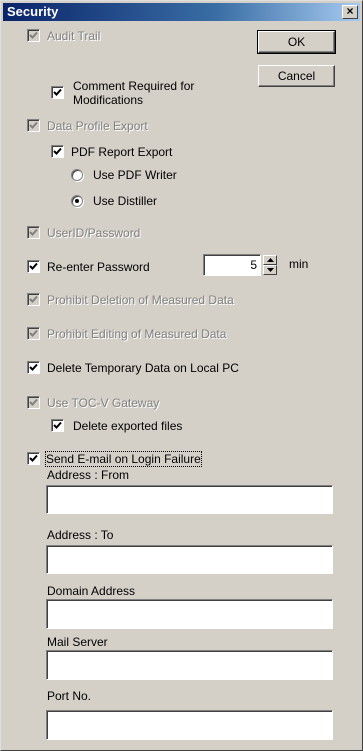 Image resolution: width=363 pixels, height=751 pixels. I want to click on arrow-down-icon, so click(270, 270).